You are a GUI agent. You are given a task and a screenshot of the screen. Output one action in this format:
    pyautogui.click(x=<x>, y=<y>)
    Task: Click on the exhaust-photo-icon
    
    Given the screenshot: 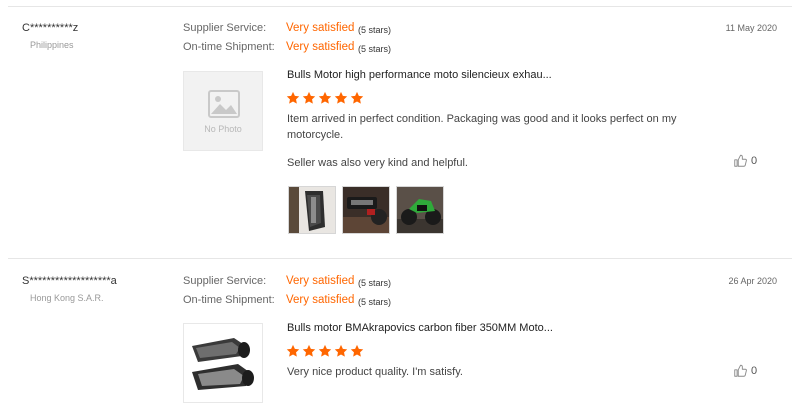 What is the action you would take?
    pyautogui.click(x=312, y=210)
    